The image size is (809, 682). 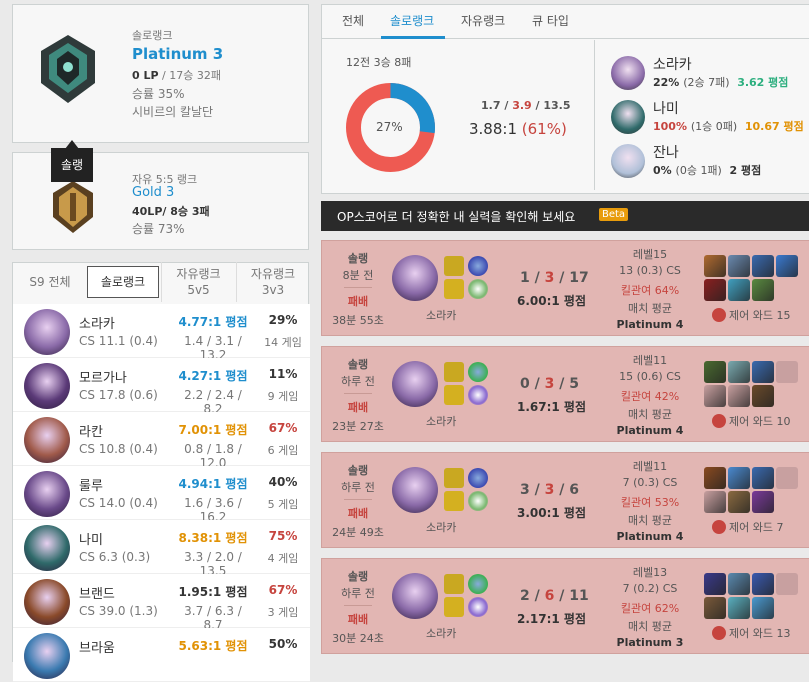 I want to click on champ-tab-solo: 솔로랭크, so click(x=123, y=282).